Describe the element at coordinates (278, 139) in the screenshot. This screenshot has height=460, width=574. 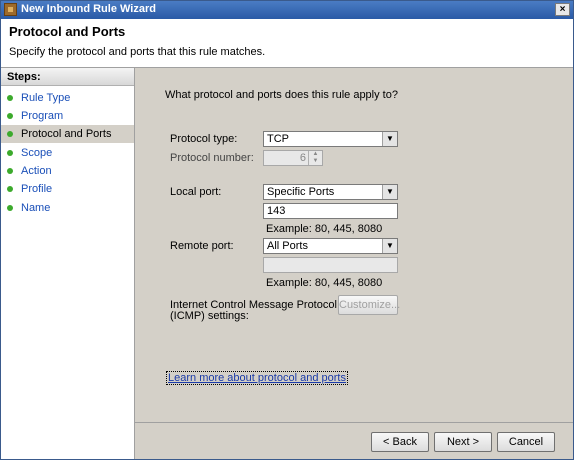
I see `protocol-type-value: TCP` at that location.